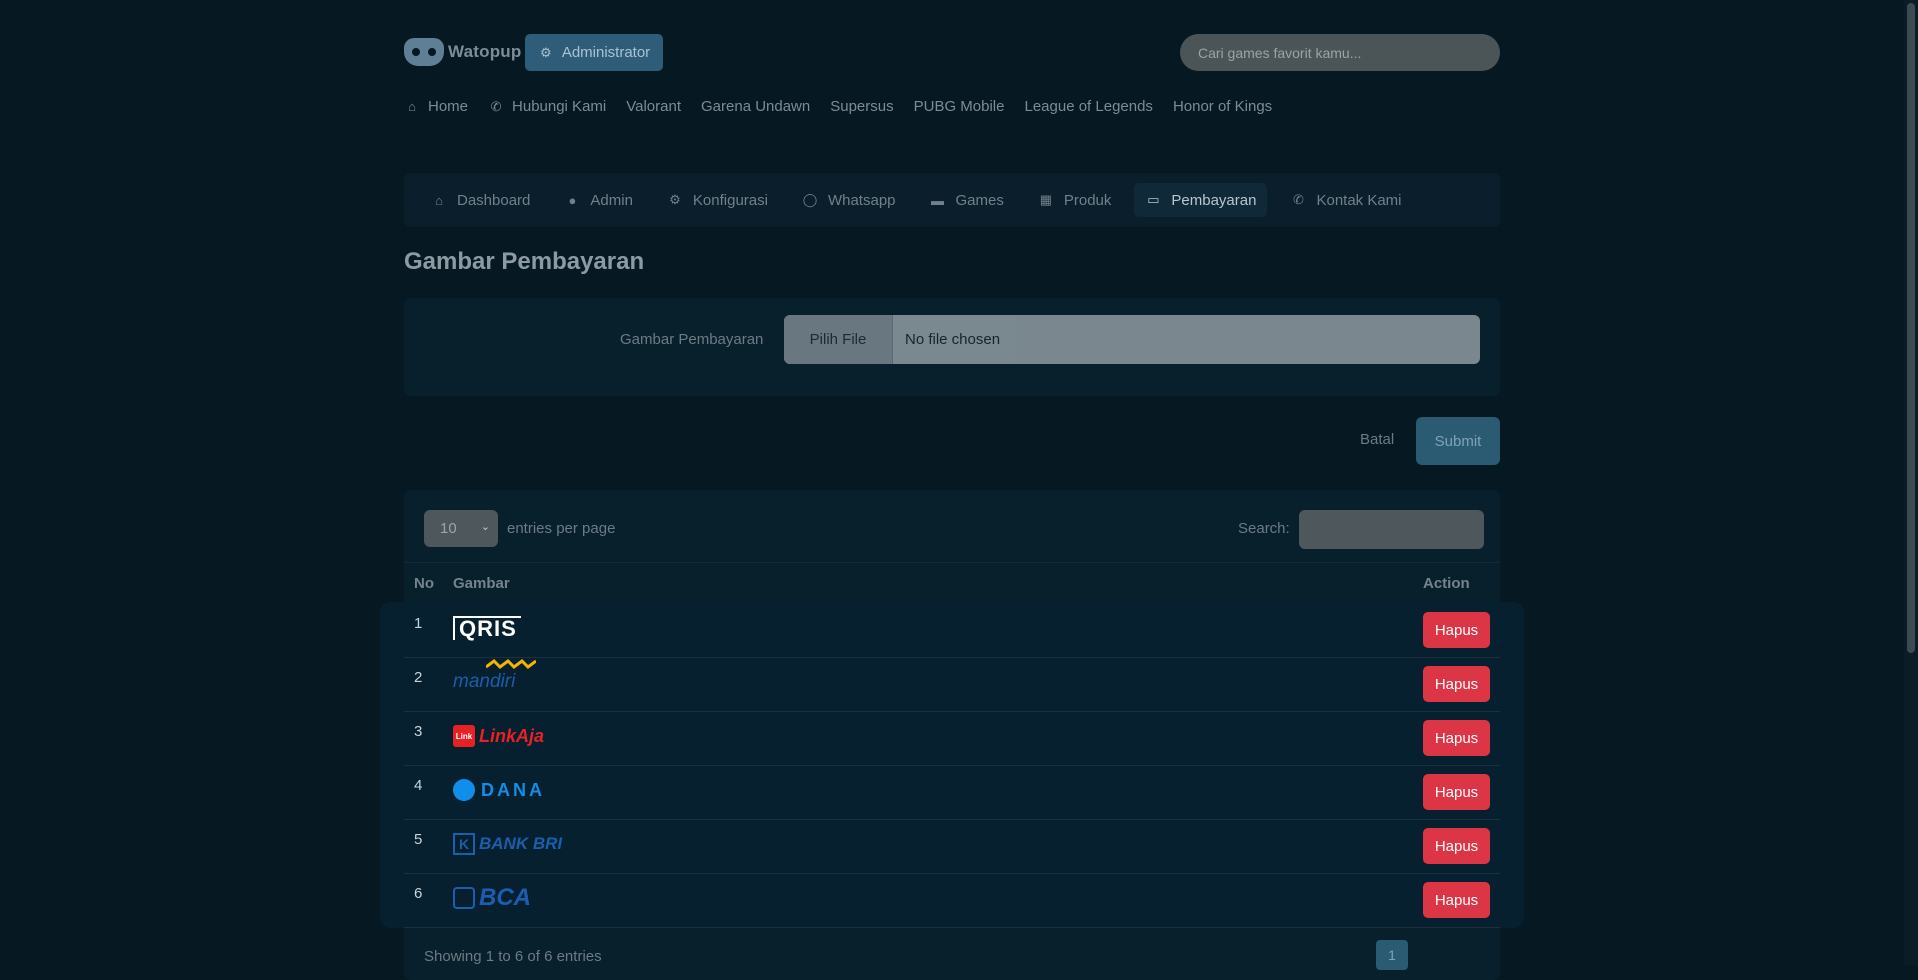 Image resolution: width=1918 pixels, height=980 pixels. What do you see at coordinates (418, 785) in the screenshot?
I see `row-number: 4` at bounding box center [418, 785].